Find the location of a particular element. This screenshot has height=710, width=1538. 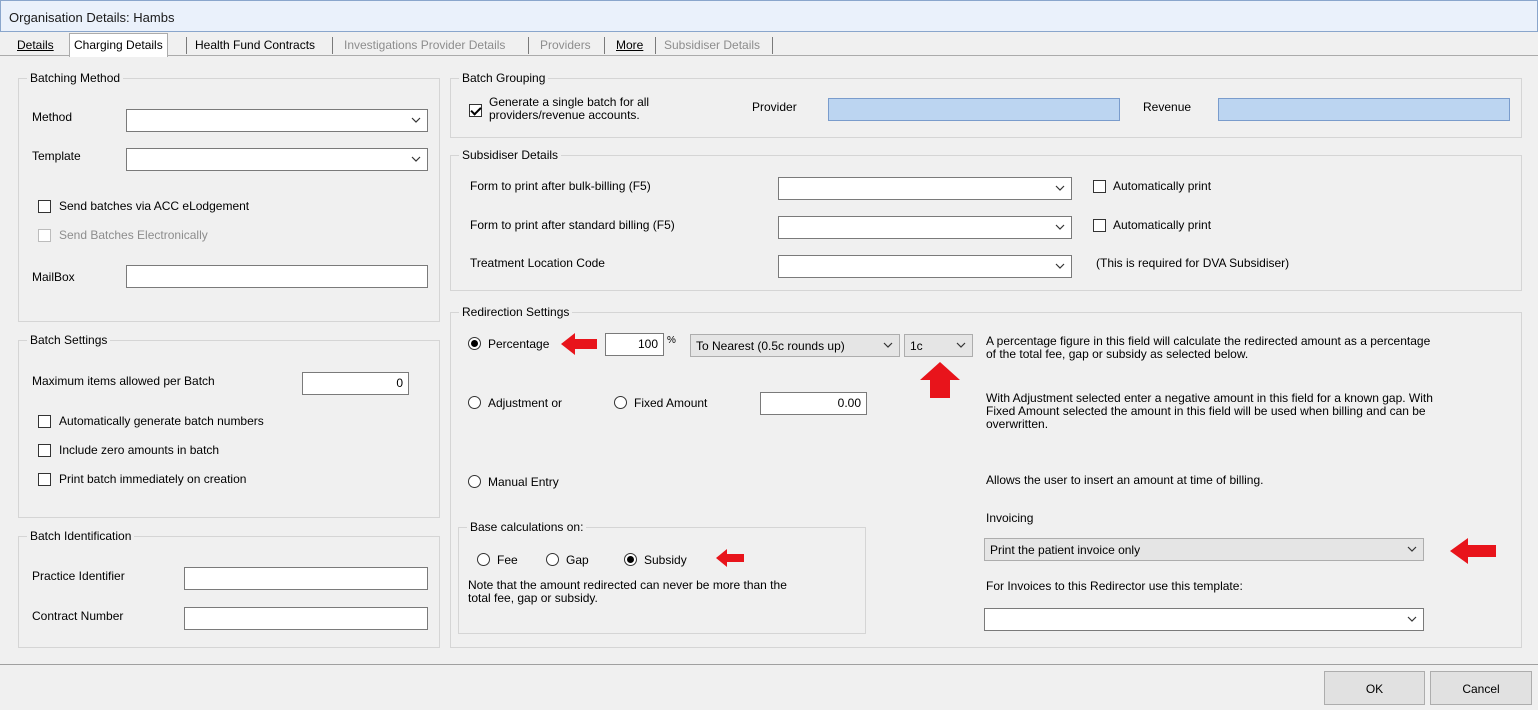

print-immediately-label: Print batch immediately on creation is located at coordinates (153, 479).